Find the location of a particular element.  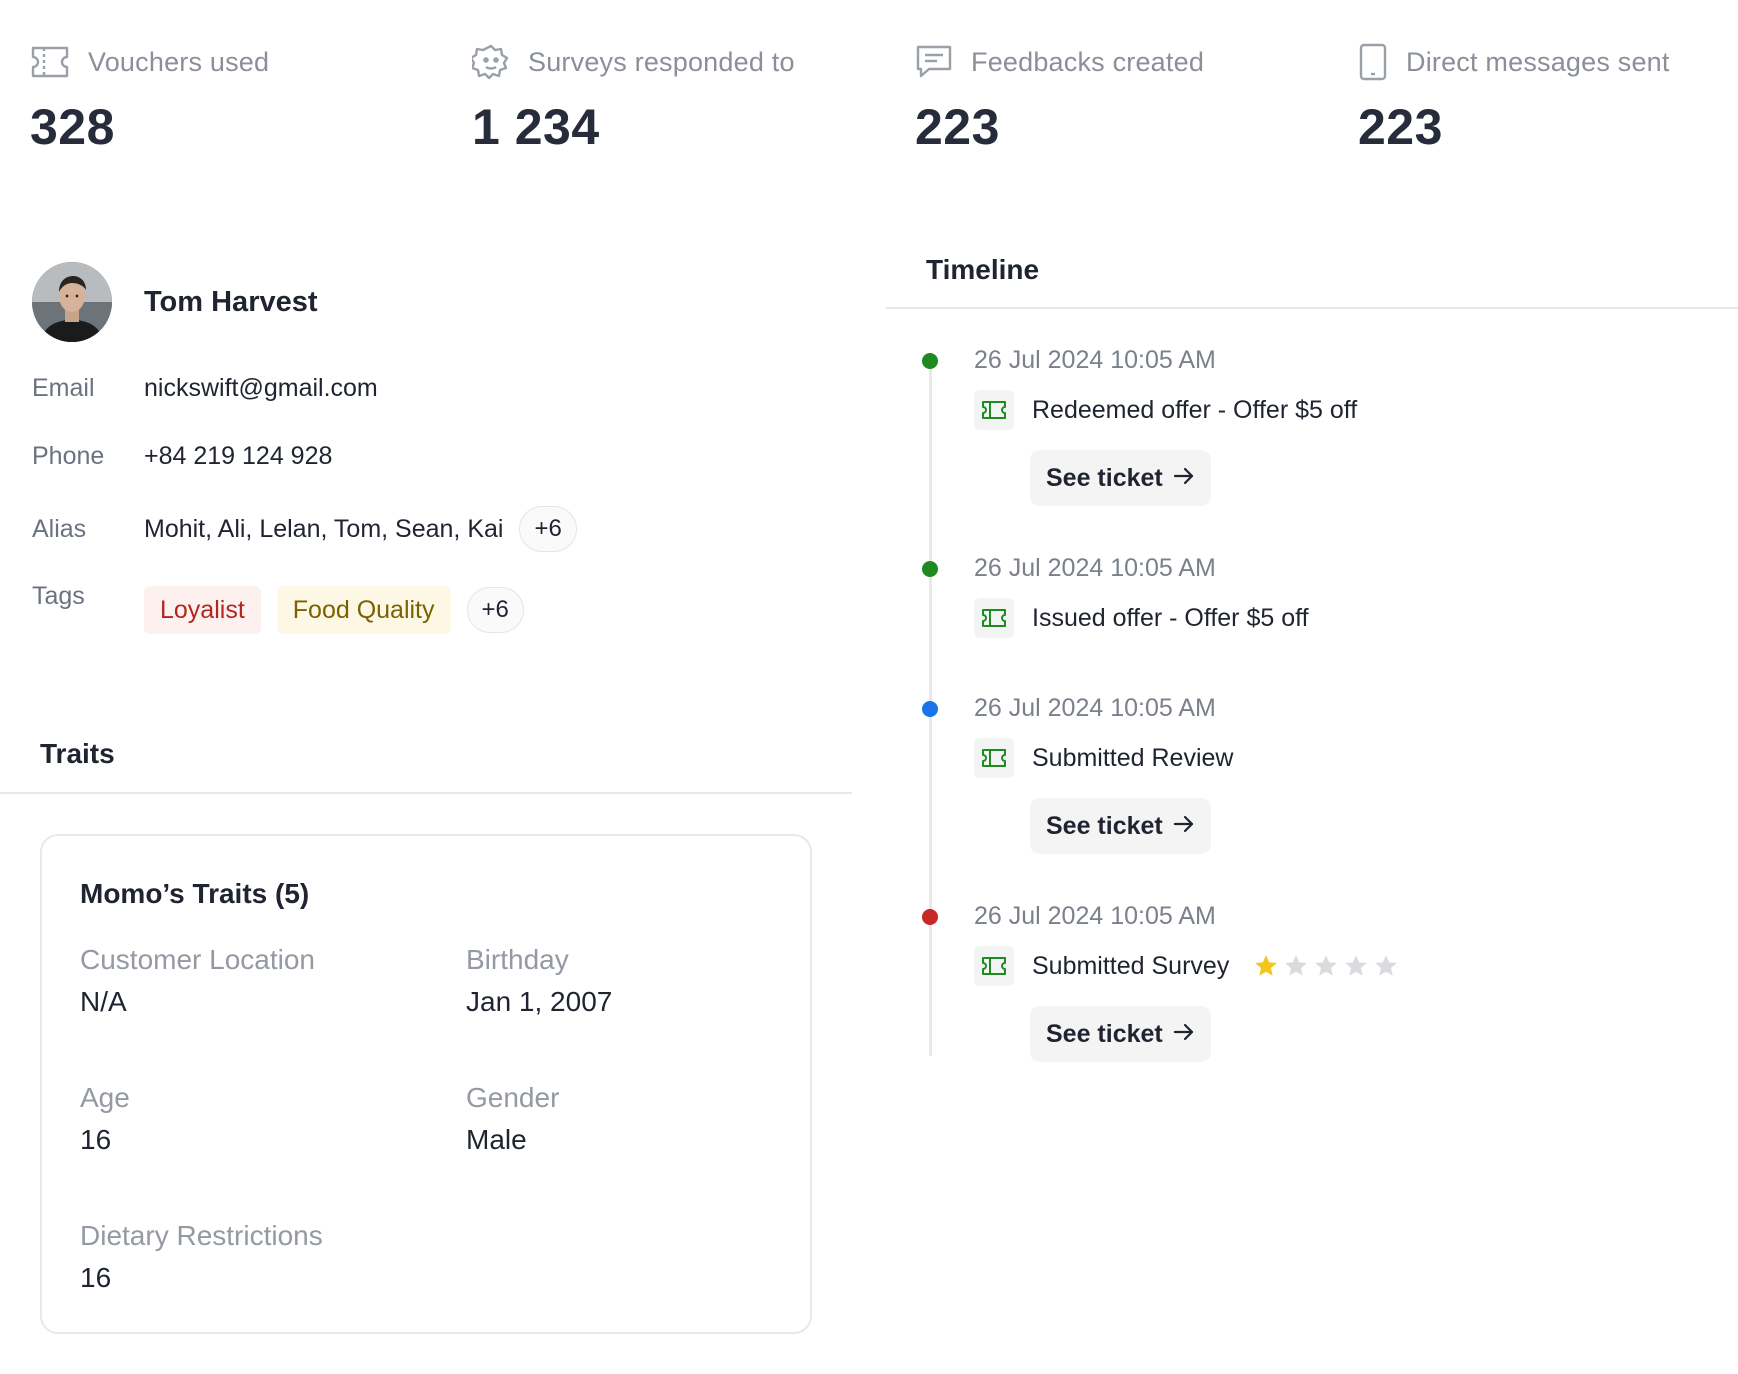

alias-more-button: +6 is located at coordinates (548, 529).